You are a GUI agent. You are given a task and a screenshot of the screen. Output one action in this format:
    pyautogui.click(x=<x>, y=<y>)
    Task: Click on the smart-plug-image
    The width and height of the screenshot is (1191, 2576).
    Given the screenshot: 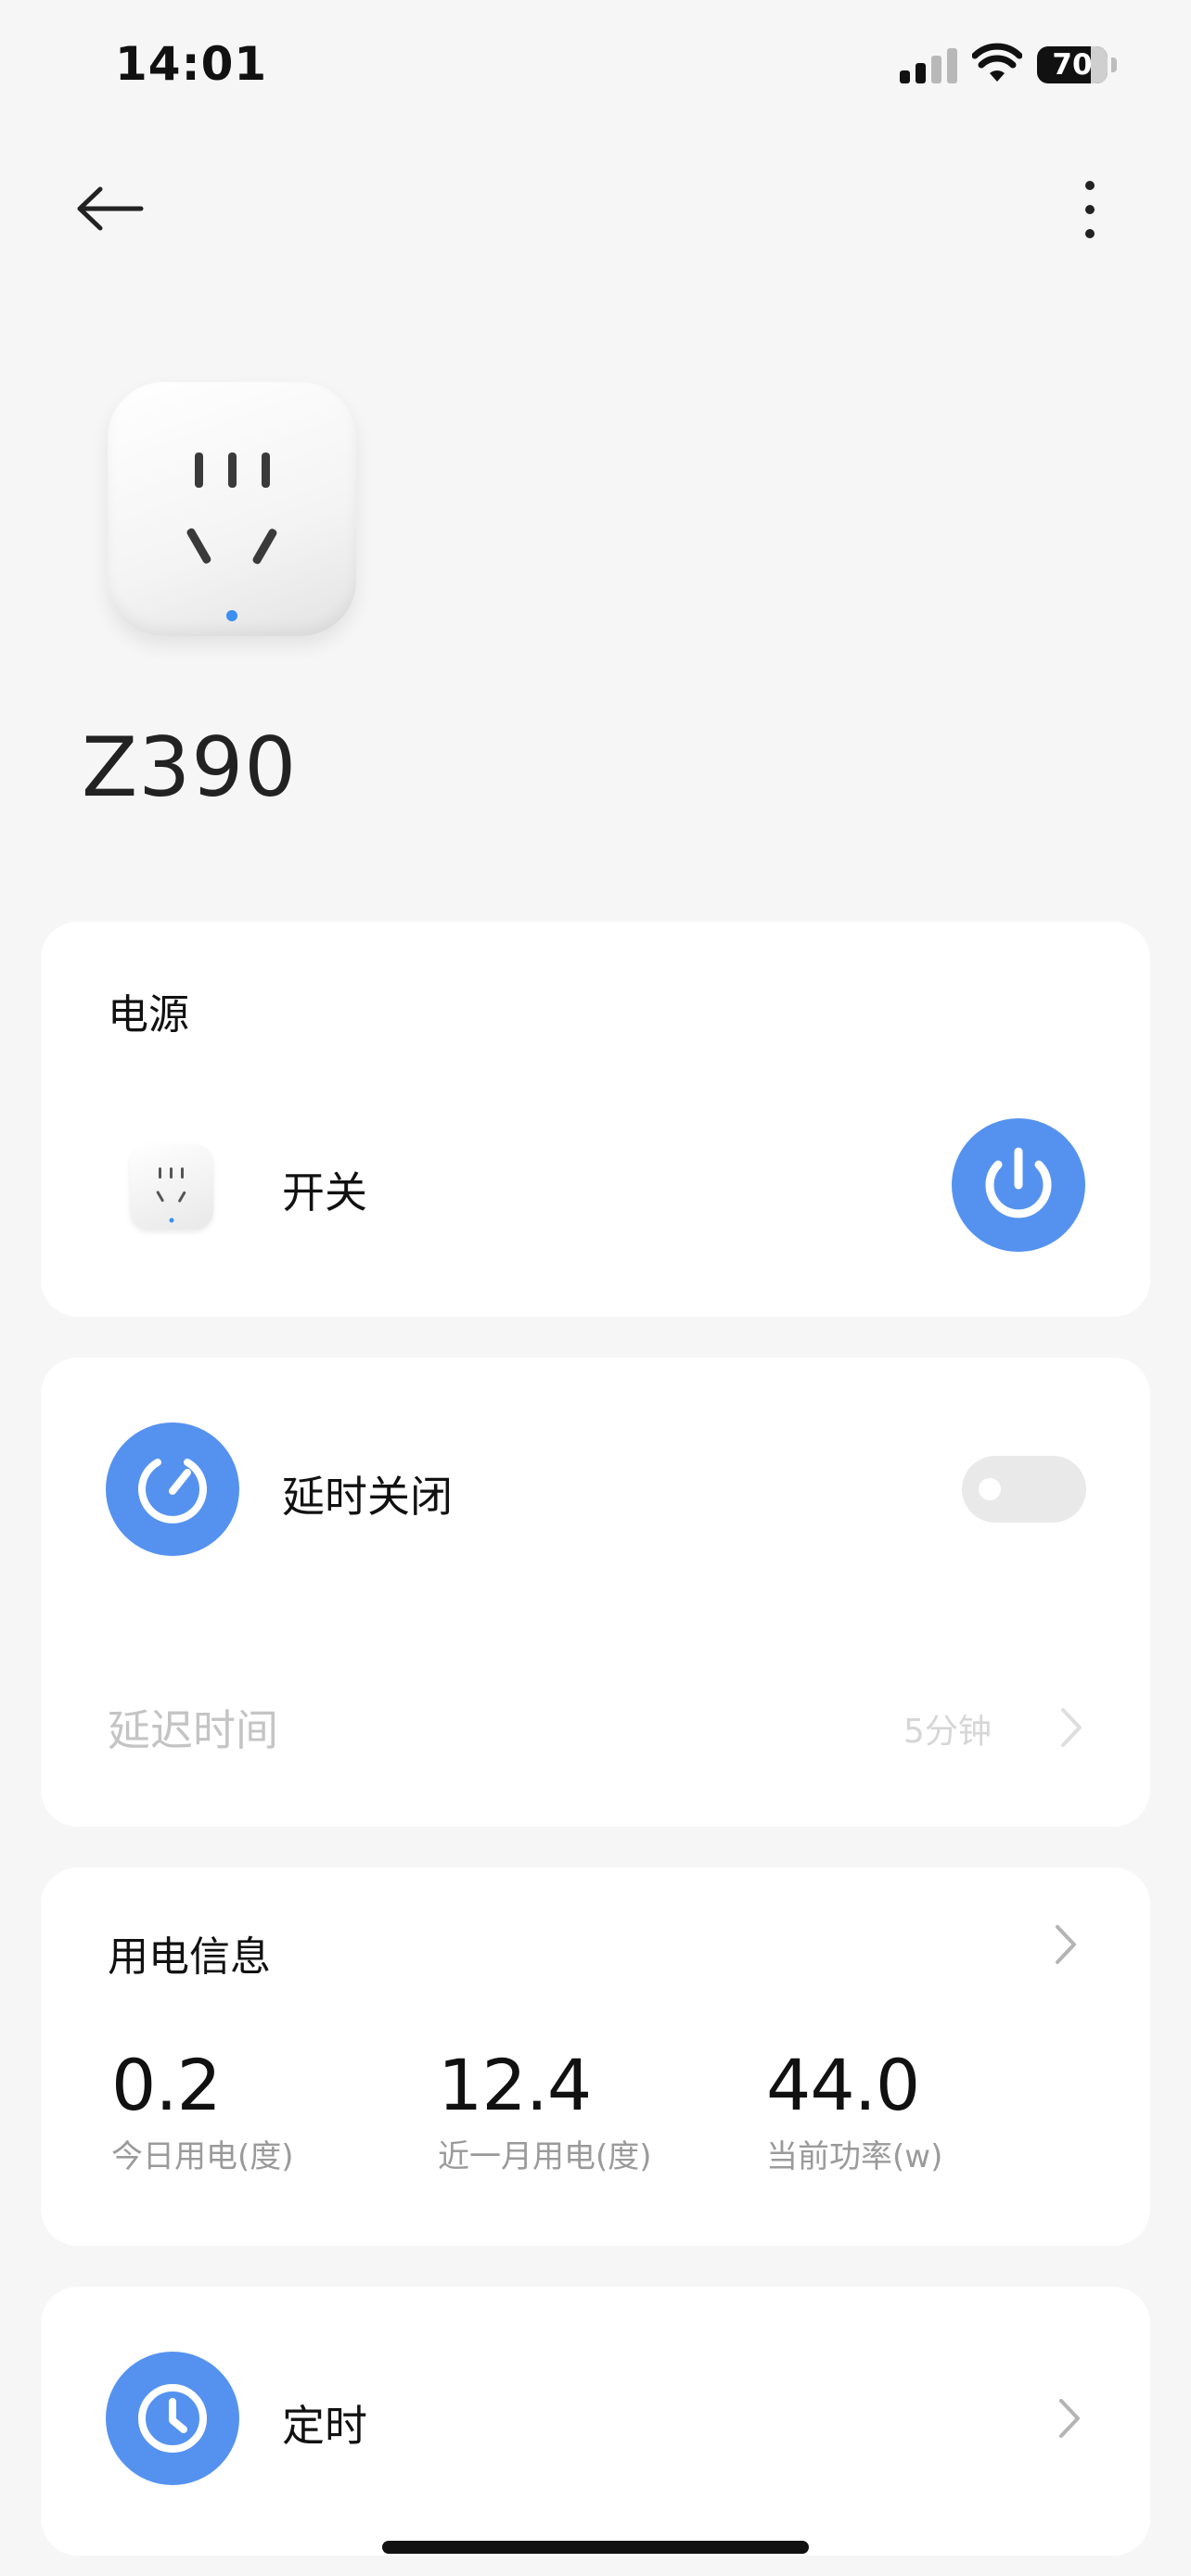 What is the action you would take?
    pyautogui.click(x=232, y=509)
    